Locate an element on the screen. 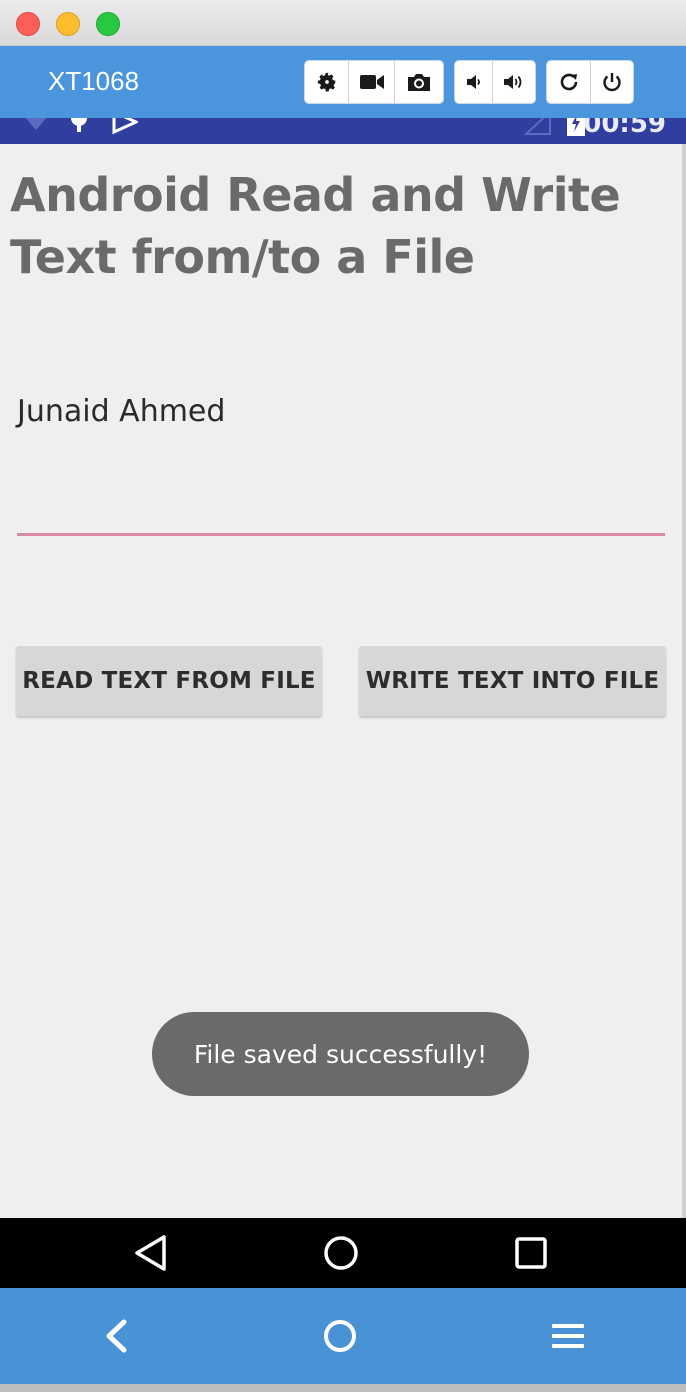  write-text-button: WRITE TEXT INTO FILE is located at coordinates (512, 681).